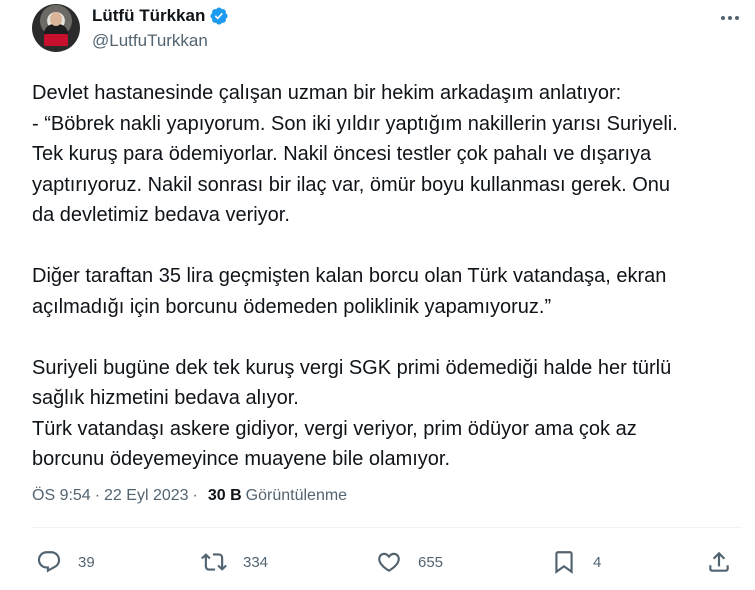 This screenshot has height=590, width=755. Describe the element at coordinates (387, 527) in the screenshot. I see `divider` at that location.